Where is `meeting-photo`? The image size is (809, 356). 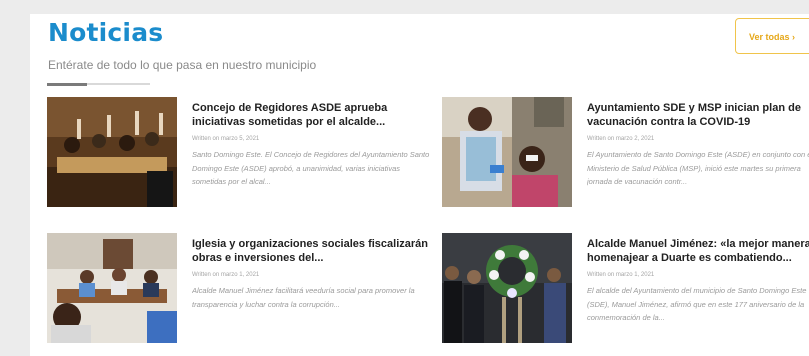
meeting-photo is located at coordinates (112, 288).